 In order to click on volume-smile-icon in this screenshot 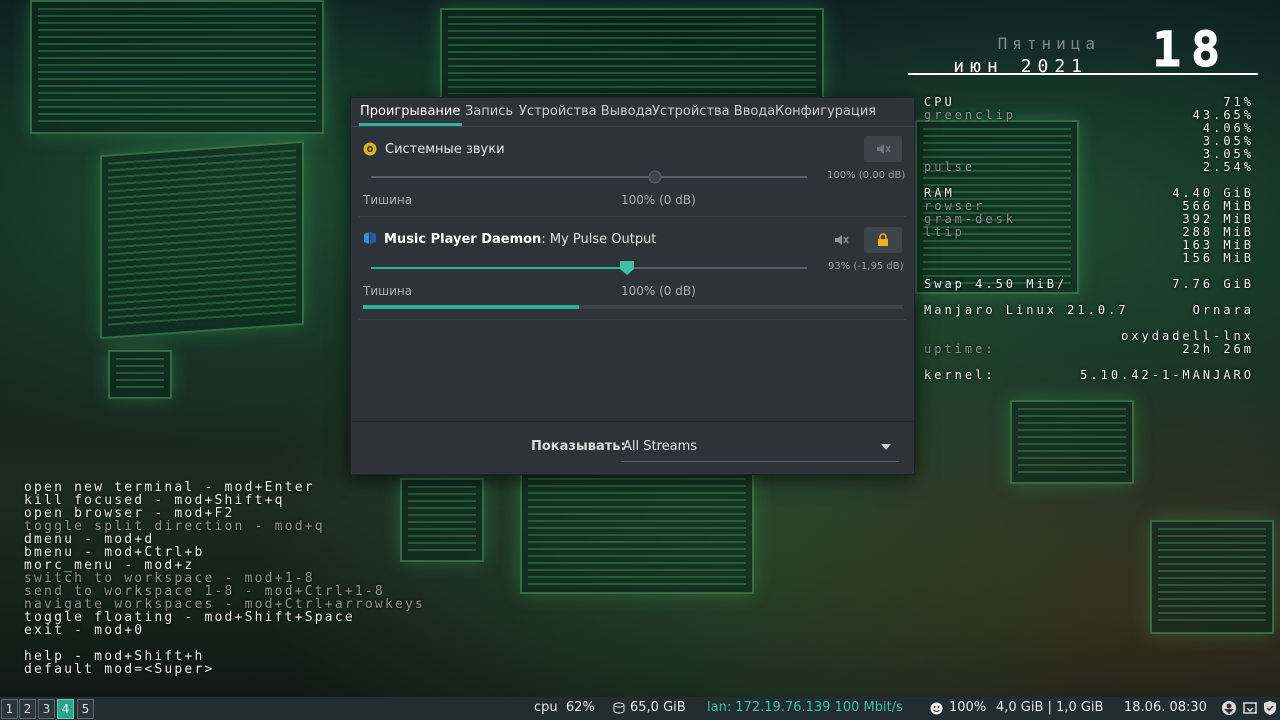, I will do `click(936, 708)`.